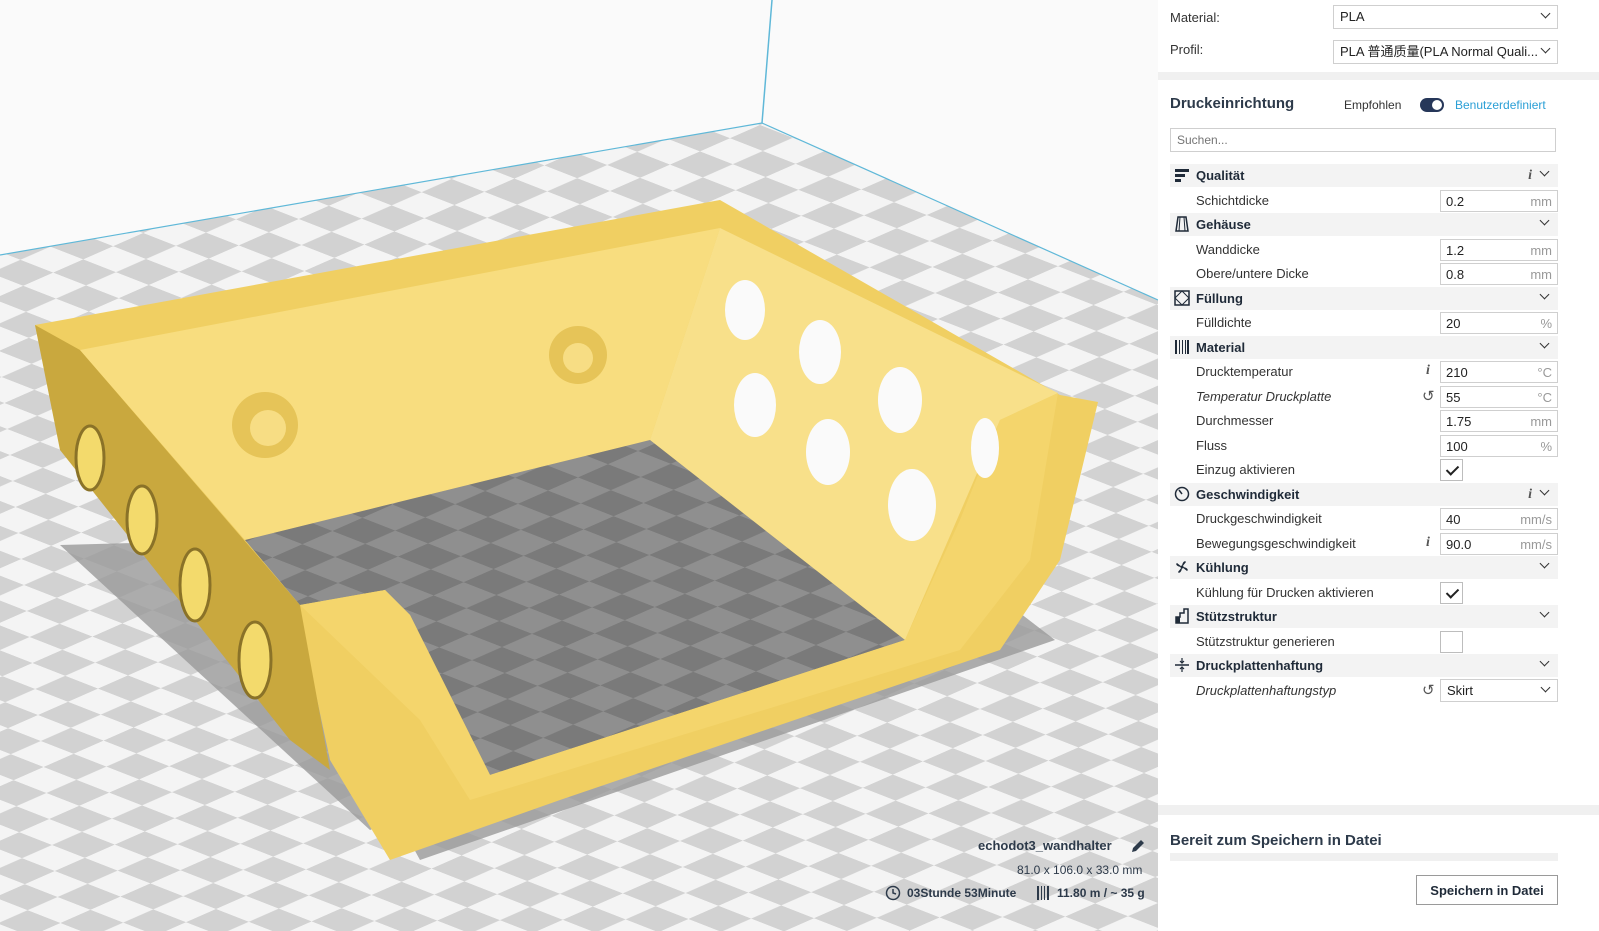 The height and width of the screenshot is (931, 1599). Describe the element at coordinates (1455, 274) in the screenshot. I see `field-value: 0.8` at that location.